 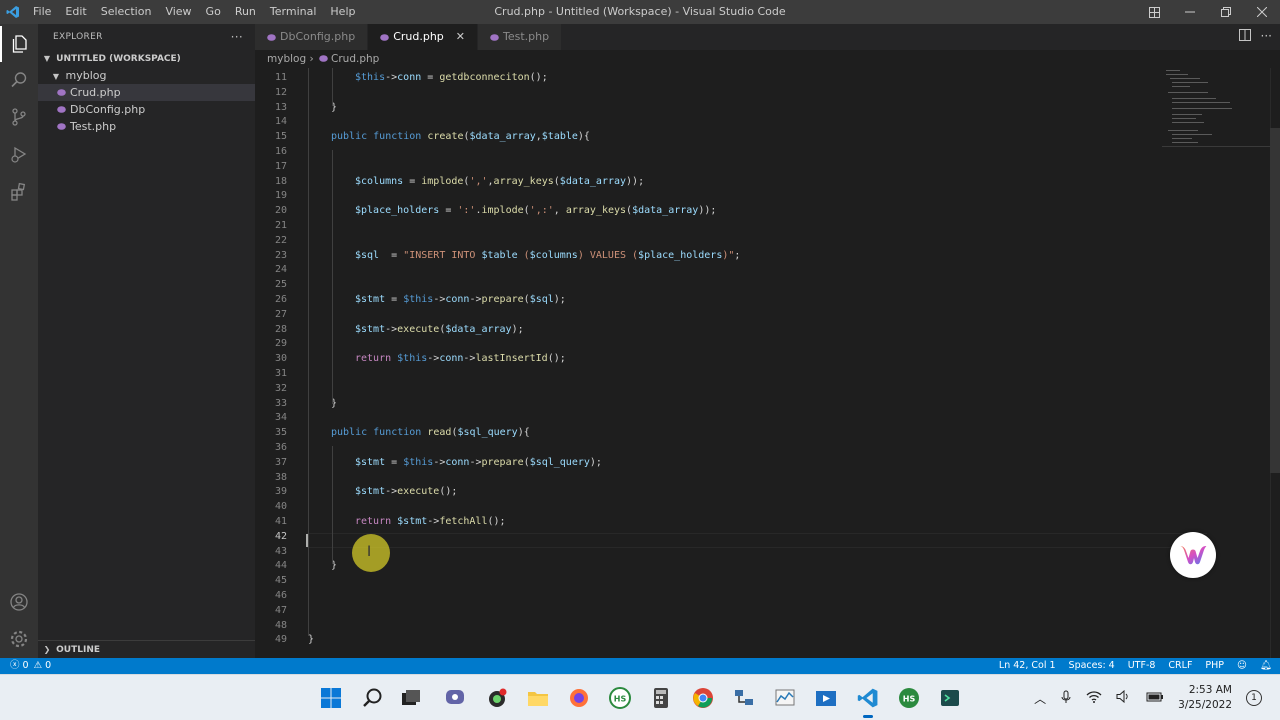 I want to click on close-icon, so click(x=1262, y=12).